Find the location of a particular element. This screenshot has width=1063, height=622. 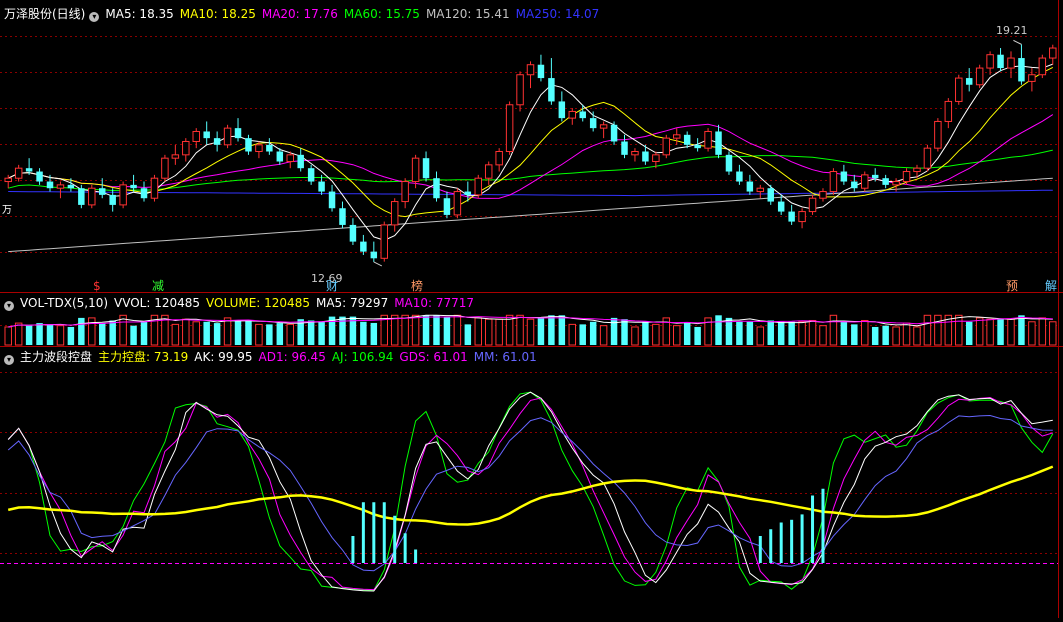

ma5-label: MA5: 18.35 is located at coordinates (139, 14).